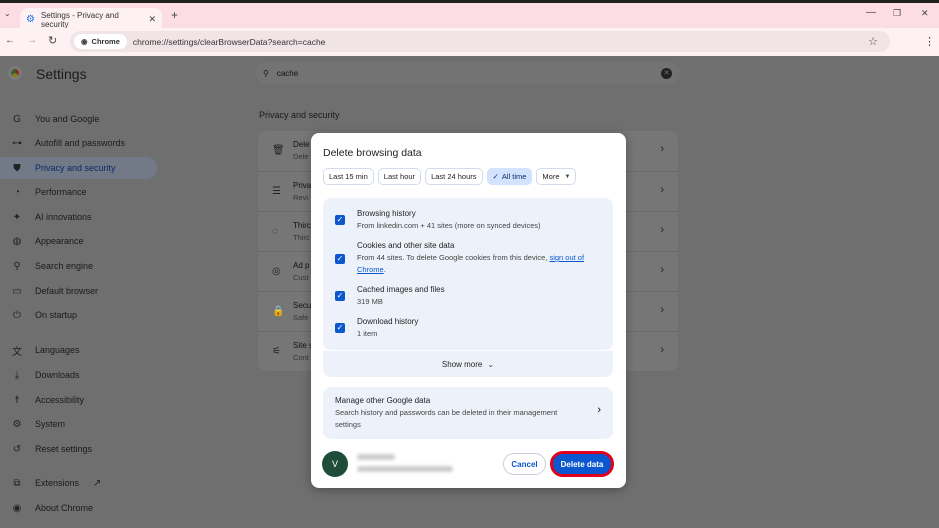 The height and width of the screenshot is (528, 939). What do you see at coordinates (17, 424) in the screenshot?
I see `wrench-icon: ⚙` at bounding box center [17, 424].